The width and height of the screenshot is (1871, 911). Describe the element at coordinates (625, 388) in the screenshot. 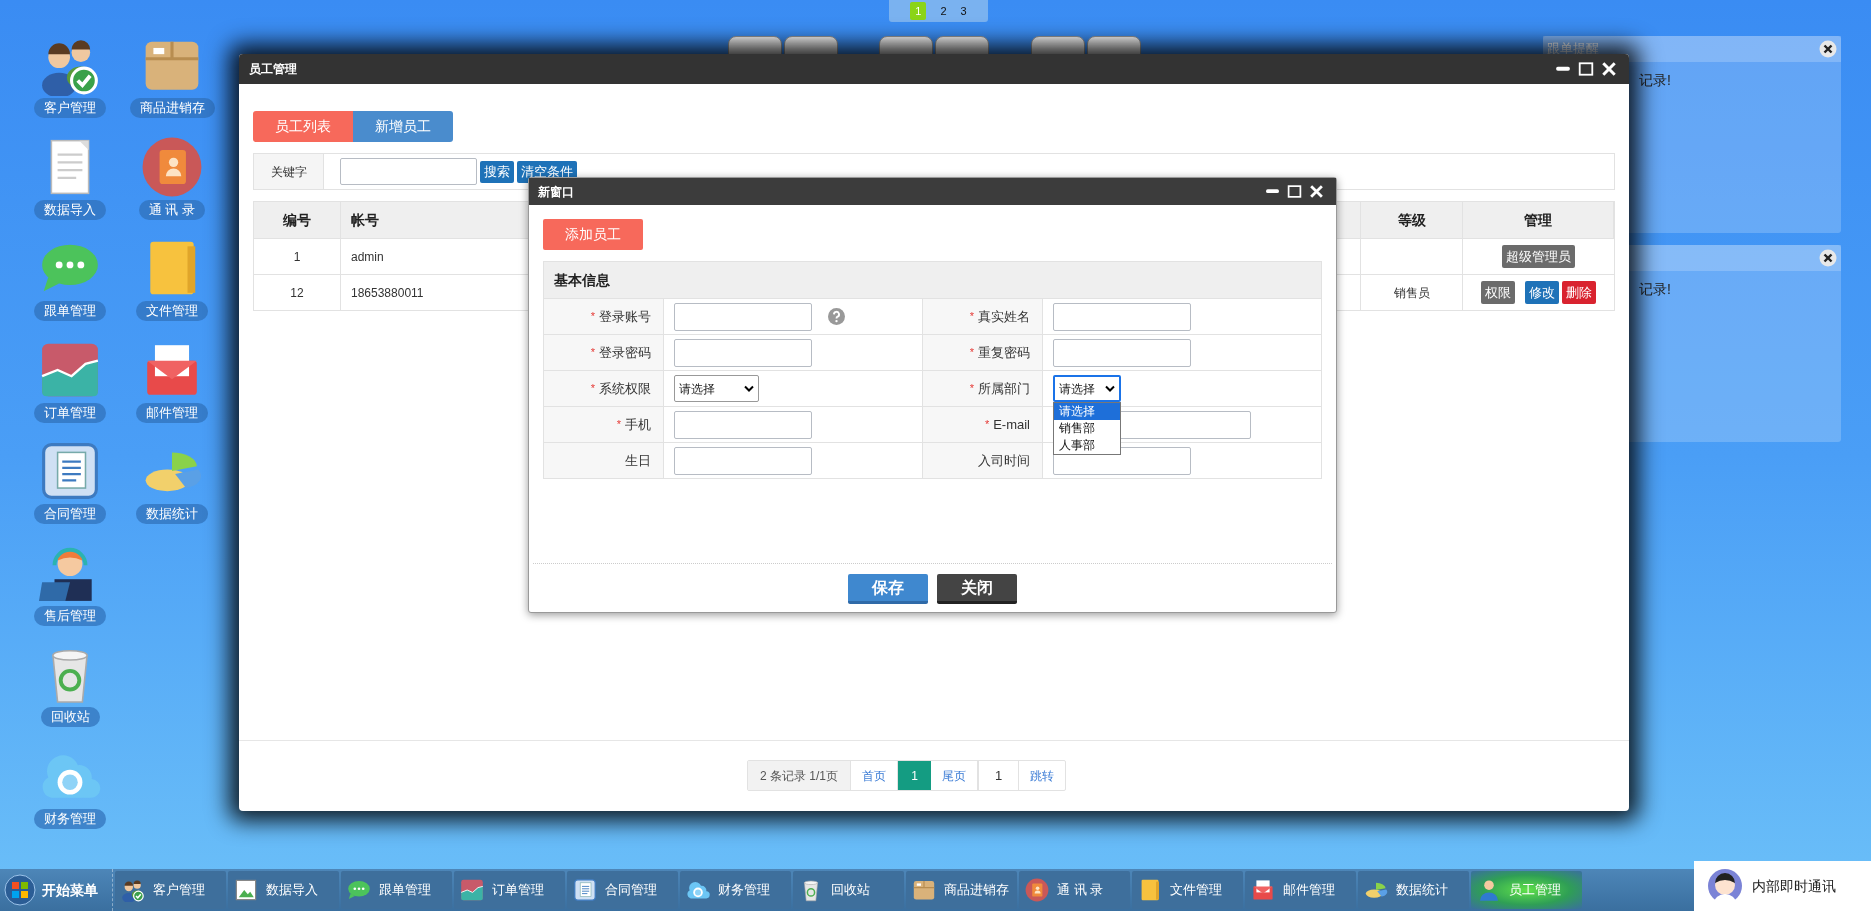

I see `field-label: 系统权限` at that location.